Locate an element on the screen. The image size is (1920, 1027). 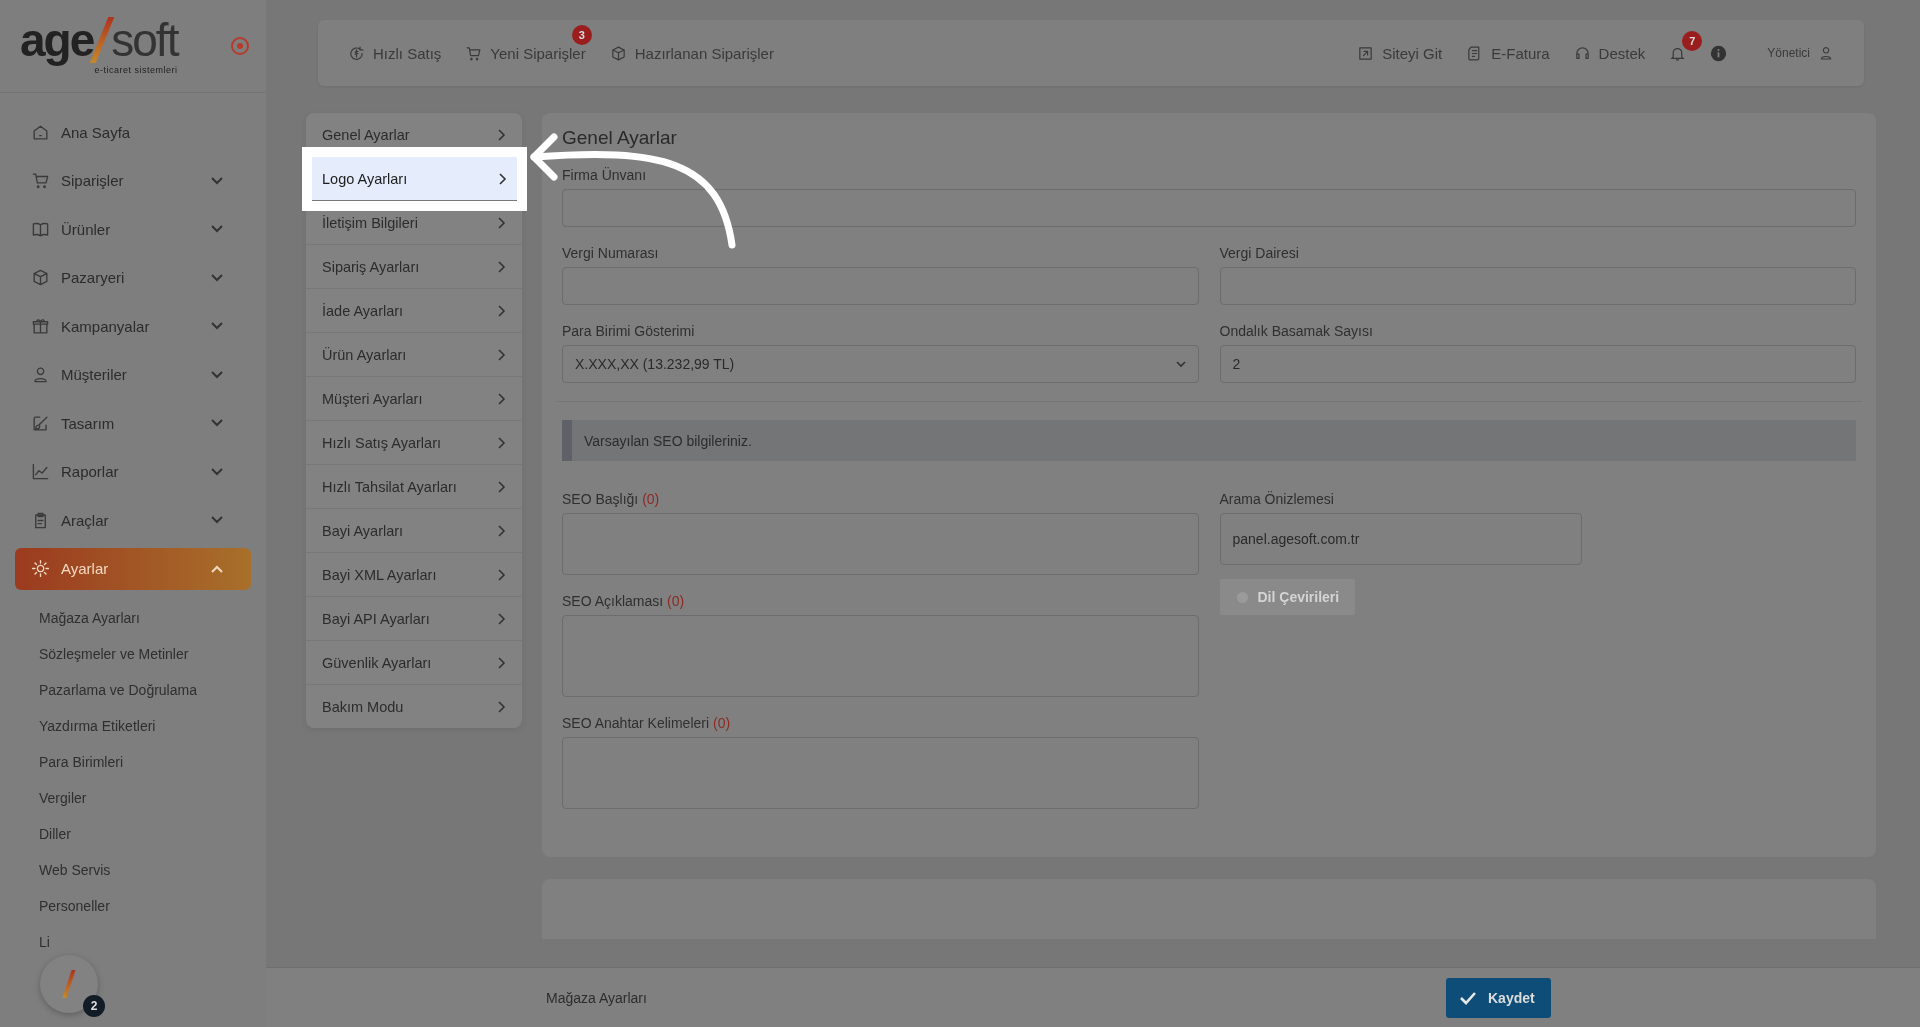
toolbar-link: E-Fatura is located at coordinates (1508, 53).